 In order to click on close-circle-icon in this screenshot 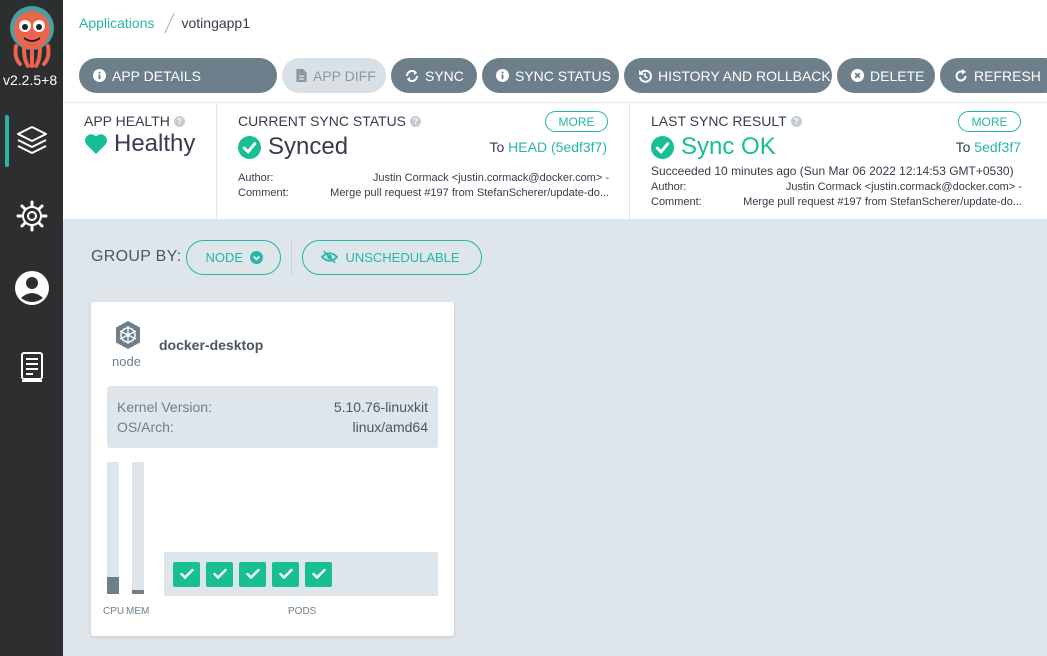, I will do `click(857, 75)`.